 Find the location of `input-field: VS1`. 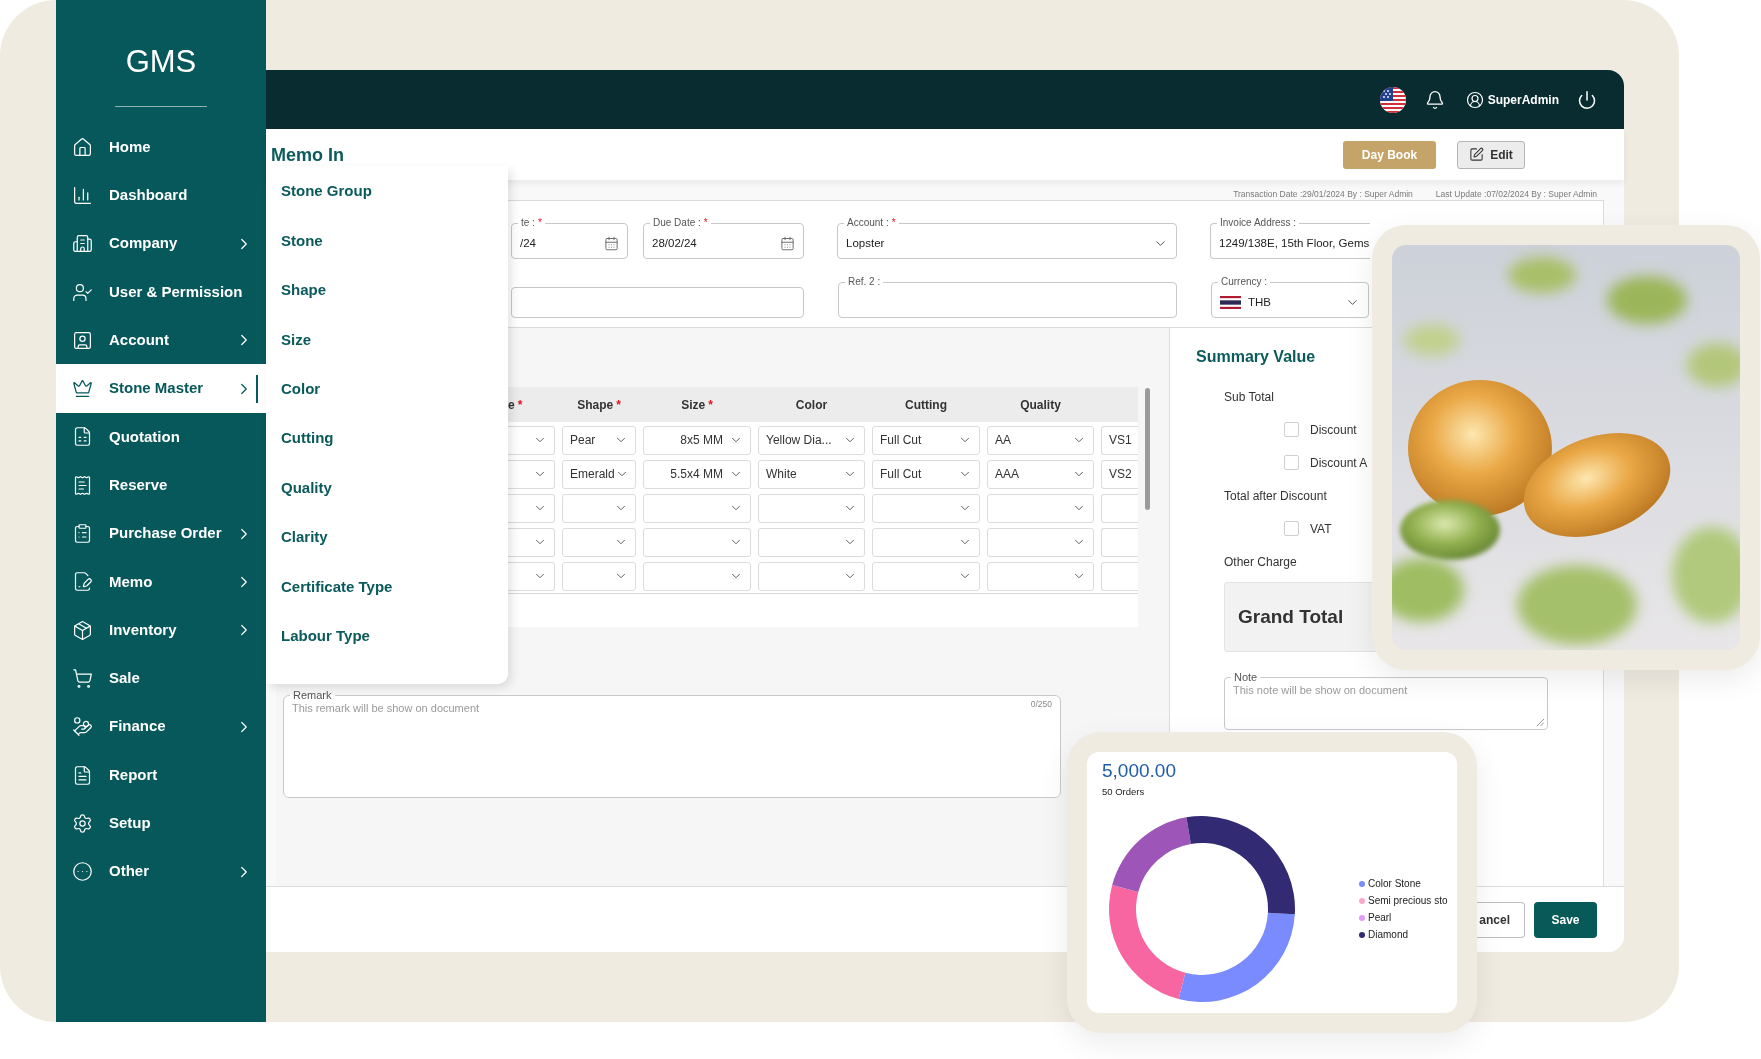

input-field: VS1 is located at coordinates (1119, 440).